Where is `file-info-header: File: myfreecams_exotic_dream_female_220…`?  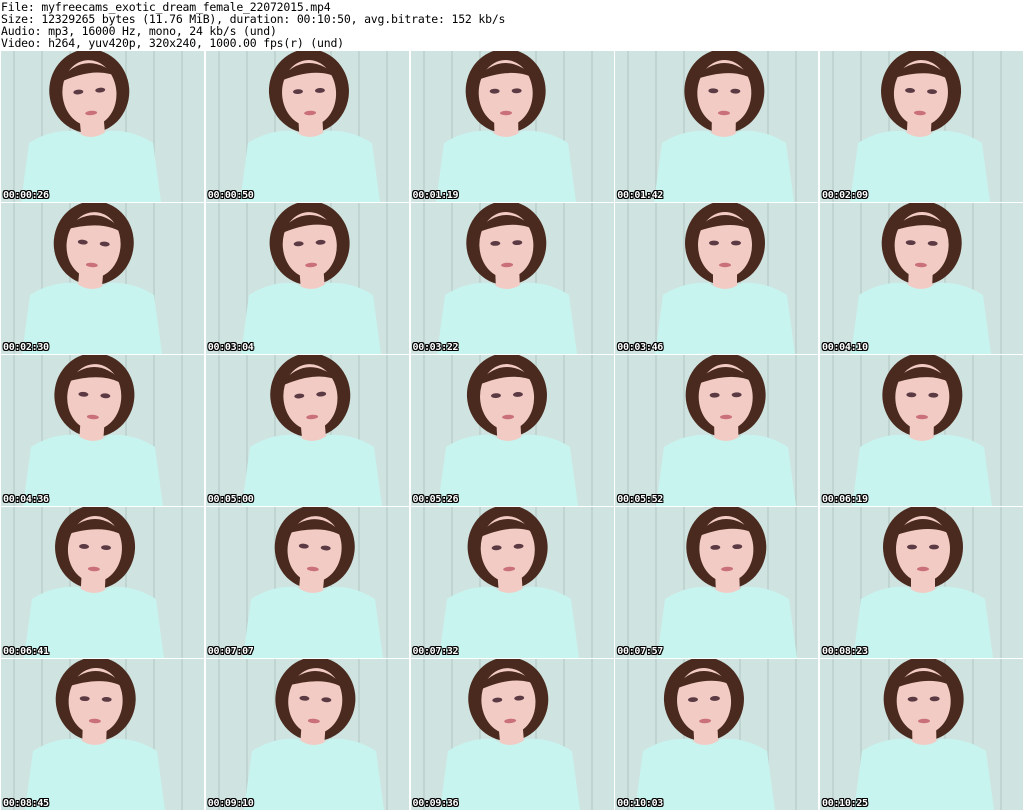
file-info-header: File: myfreecams_exotic_dream_female_220… is located at coordinates (512, 25).